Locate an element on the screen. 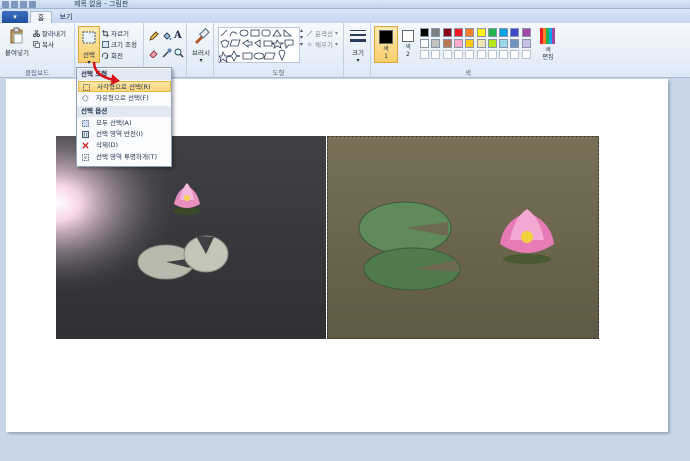  brushes-button: 브러시 ▾ is located at coordinates (201, 45).